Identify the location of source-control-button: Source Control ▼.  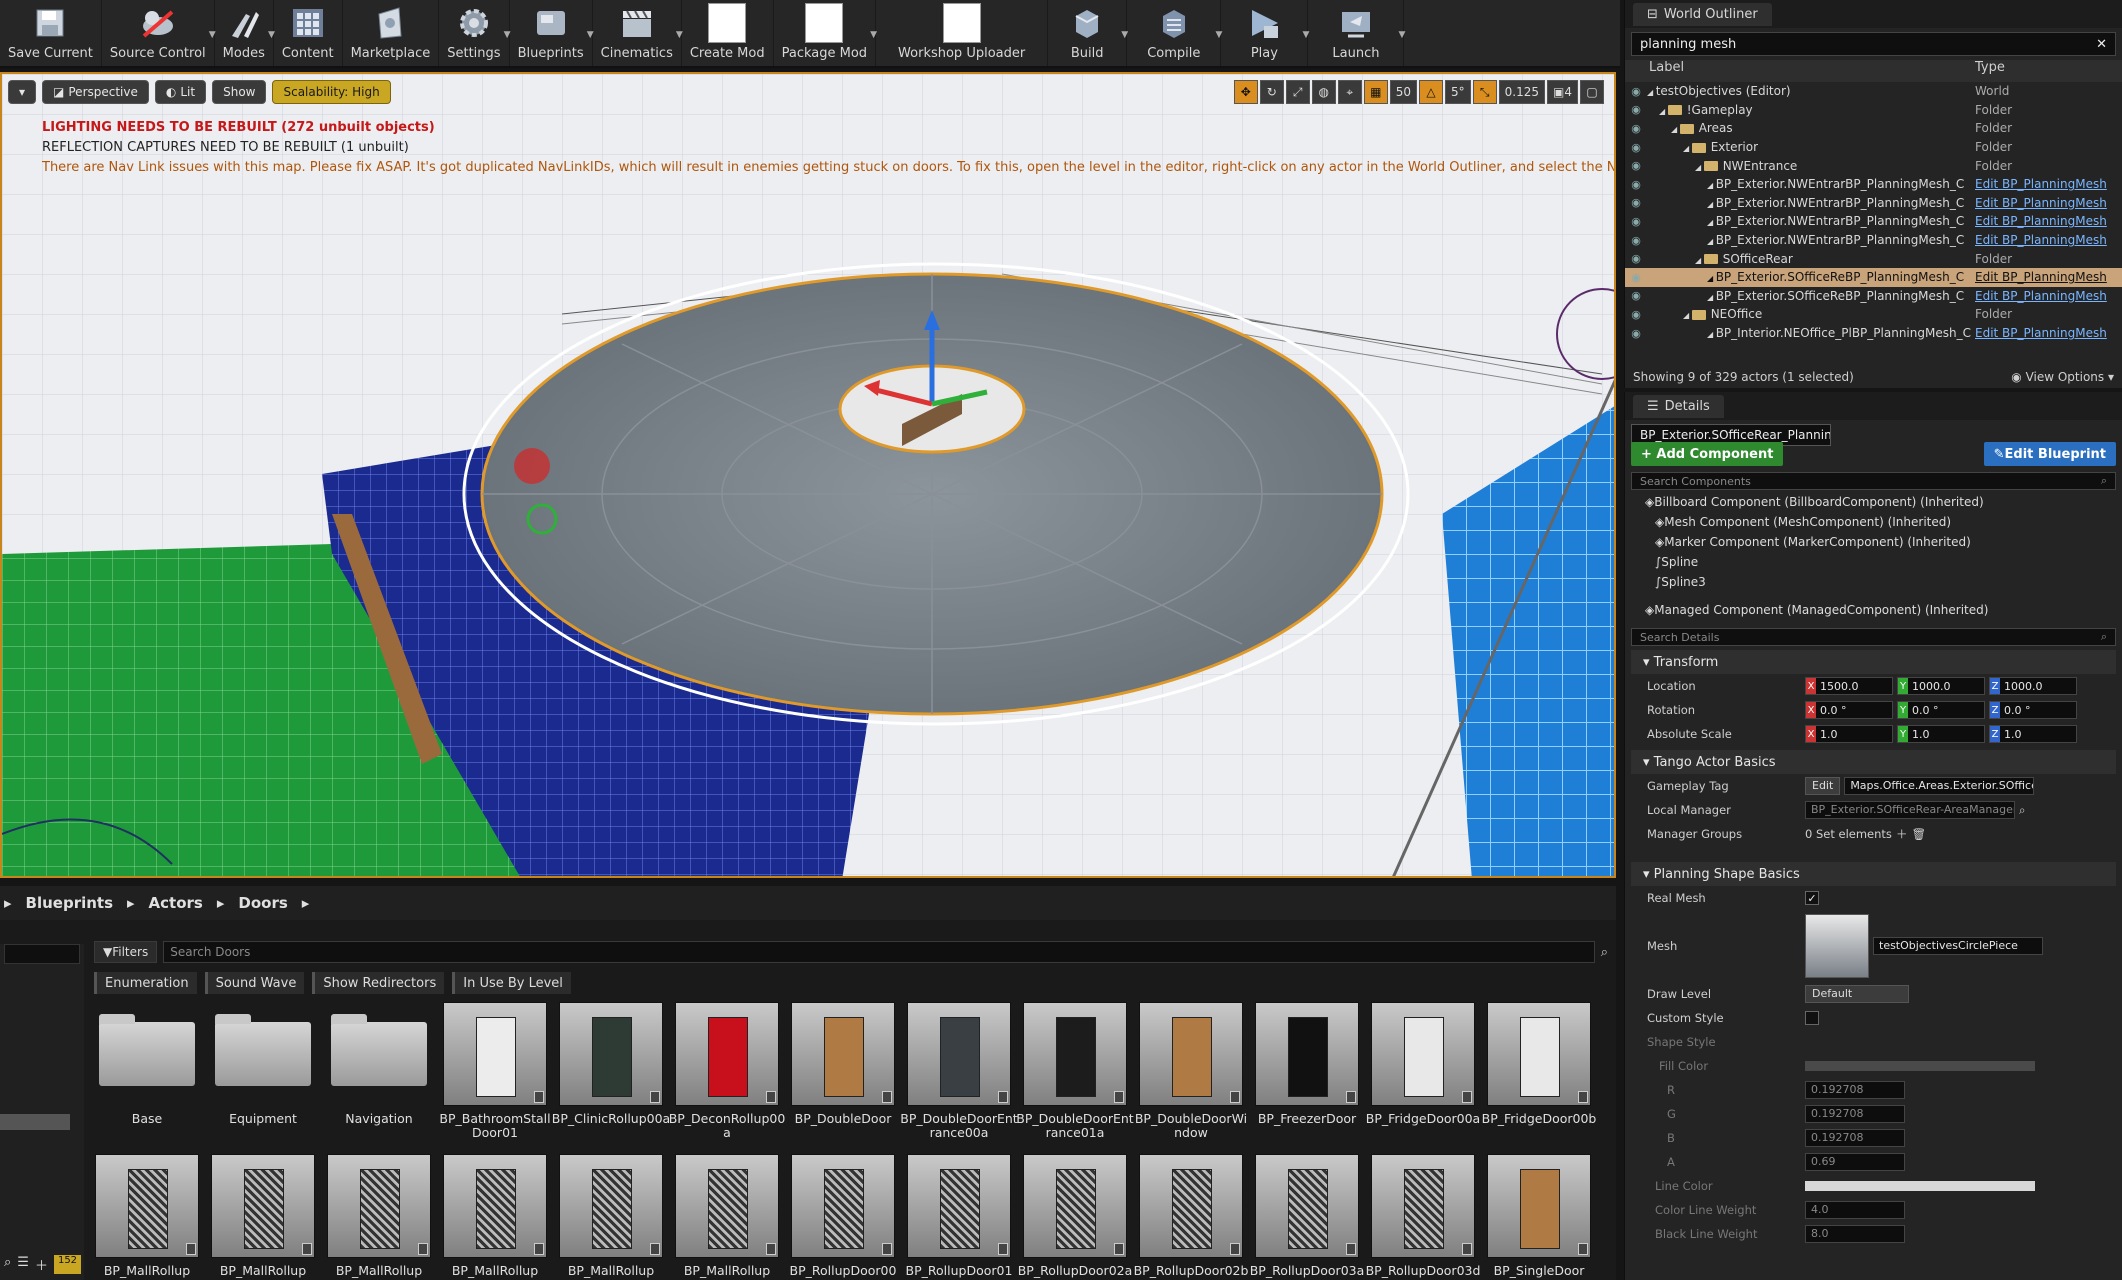
(159, 33).